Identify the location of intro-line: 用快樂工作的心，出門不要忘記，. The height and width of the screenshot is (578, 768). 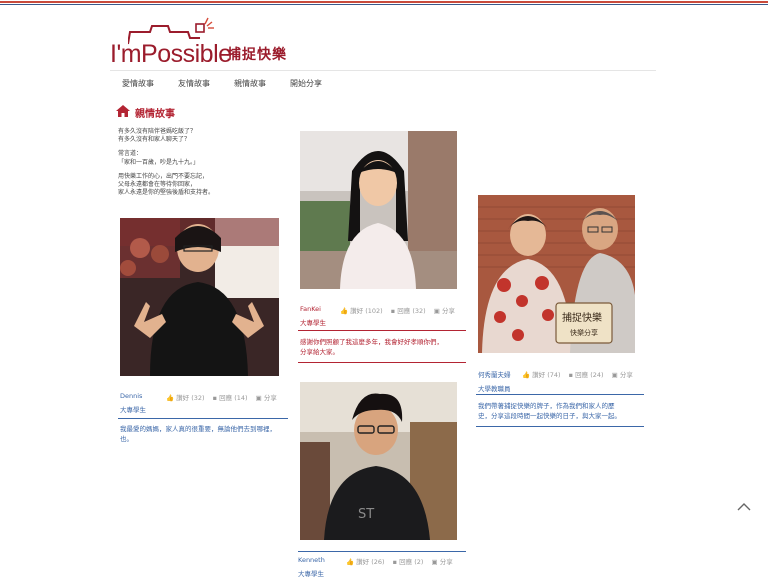
(163, 176).